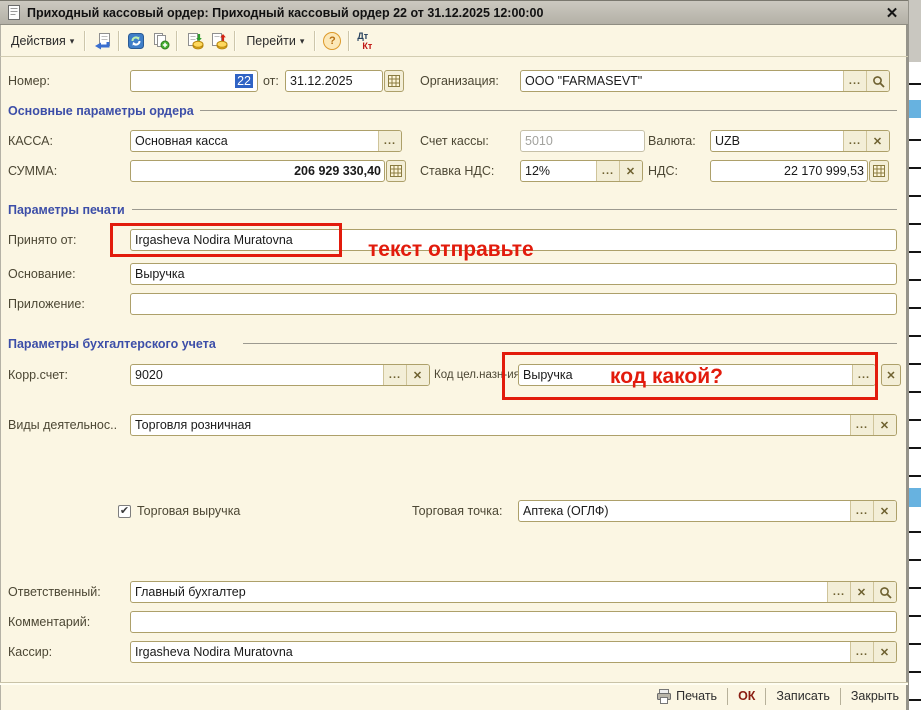  I want to click on post-document-icon, so click(194, 41).